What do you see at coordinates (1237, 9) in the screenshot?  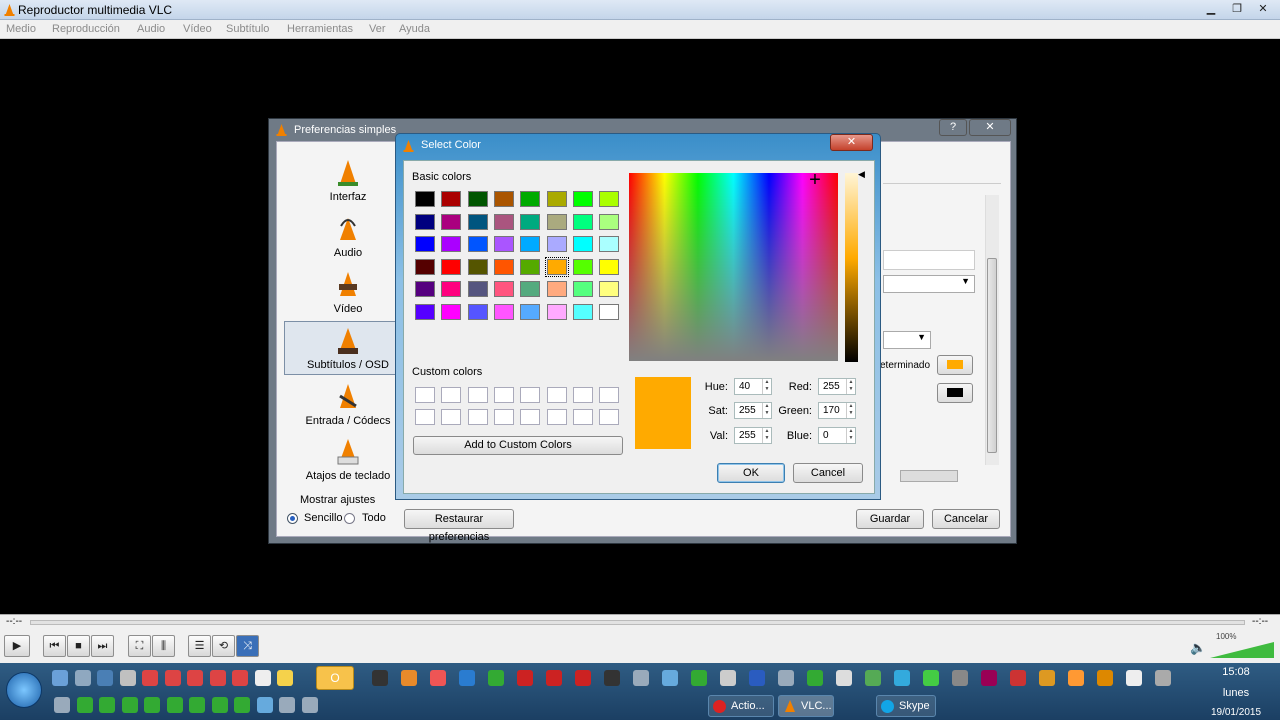 I see `restore-icon: ❐` at bounding box center [1237, 9].